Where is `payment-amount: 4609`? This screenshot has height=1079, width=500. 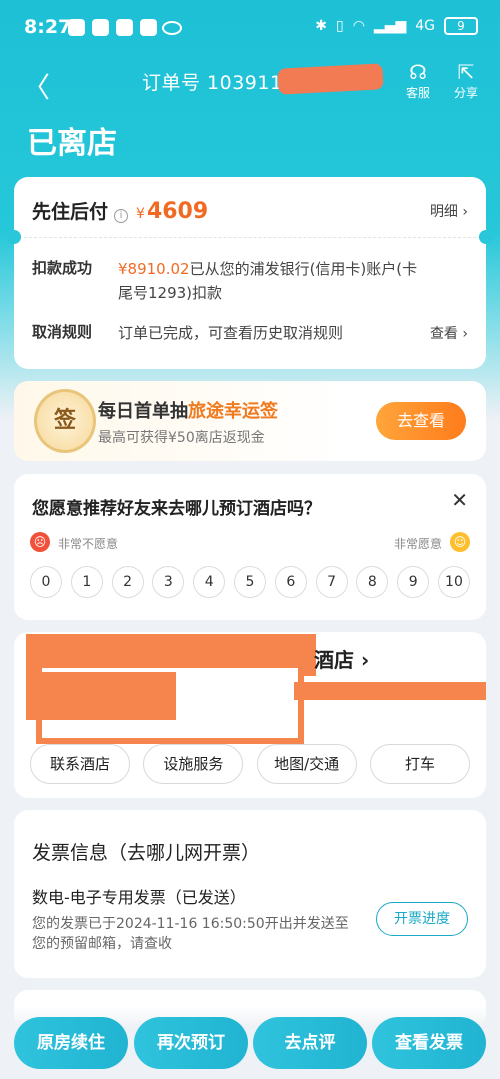
payment-amount: 4609 is located at coordinates (177, 211).